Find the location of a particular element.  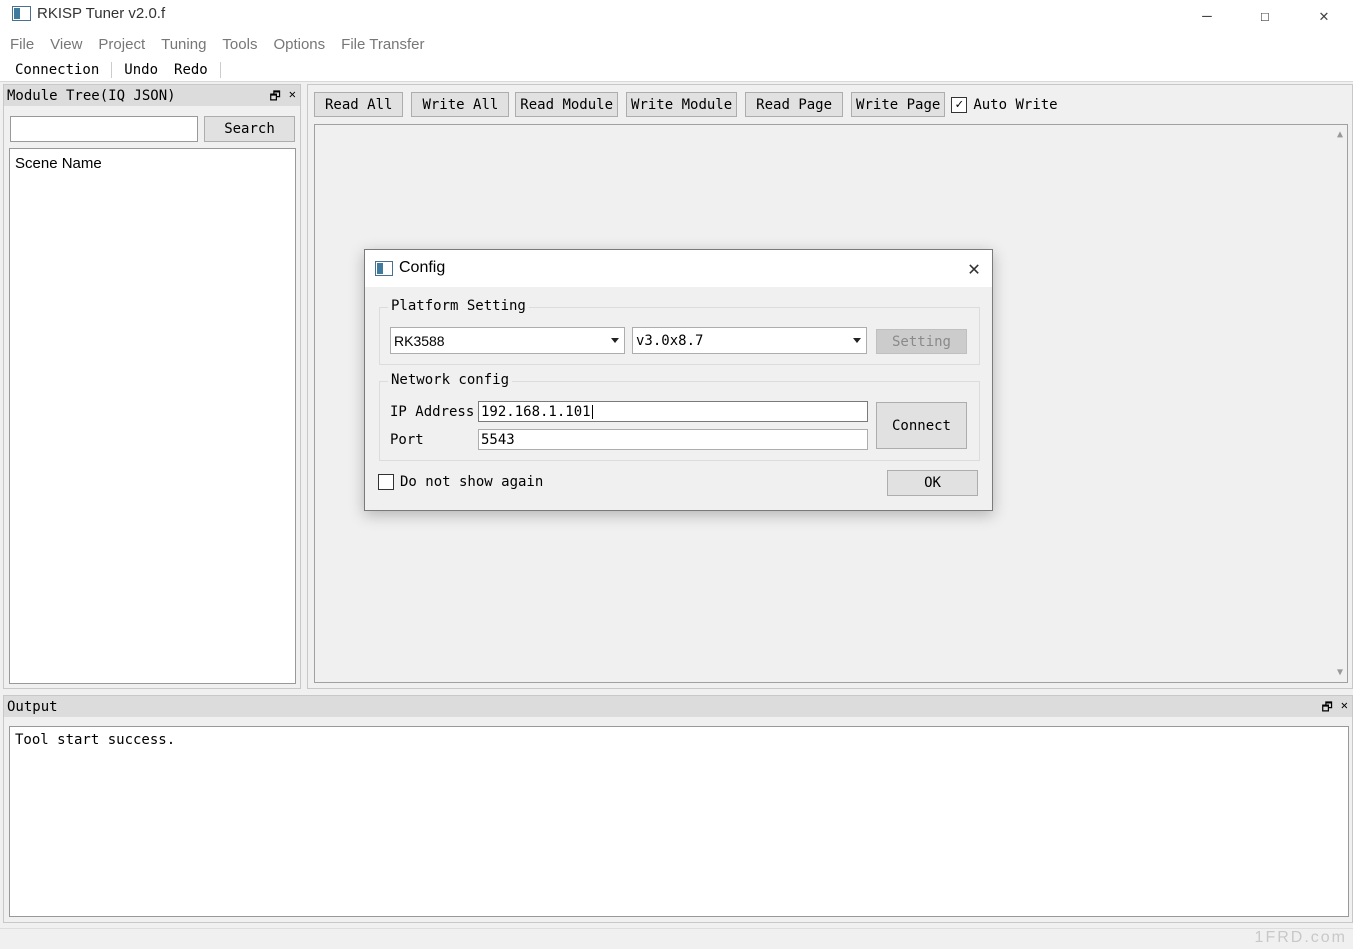

ip-address-value: 192.168.1.101 is located at coordinates (536, 411).